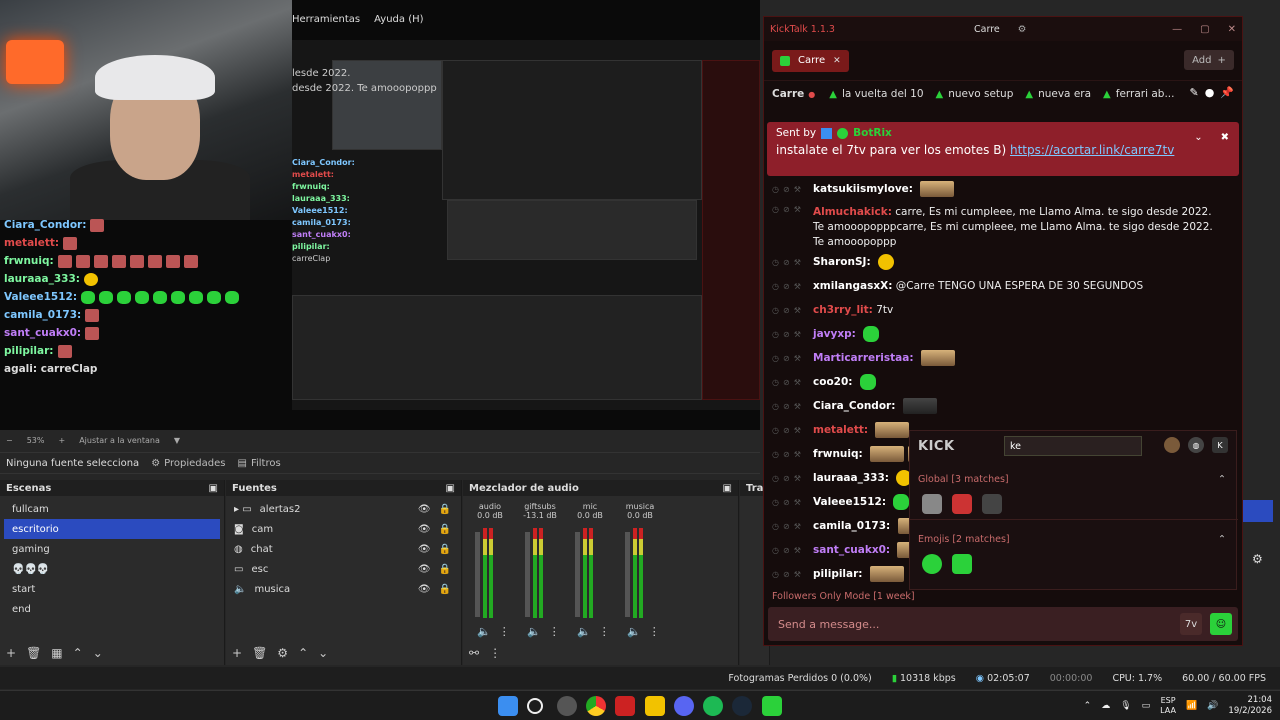 The image size is (1280, 720). Describe the element at coordinates (1105, 706) in the screenshot. I see `cloud-icon: ☁` at that location.